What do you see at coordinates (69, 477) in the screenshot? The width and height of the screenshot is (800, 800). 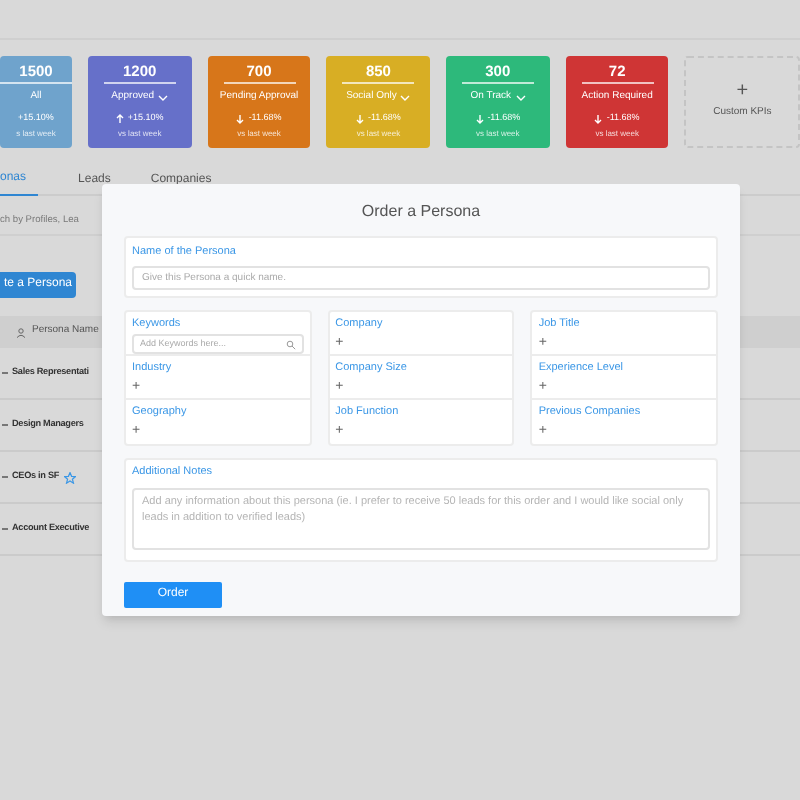 I see `star-icon` at bounding box center [69, 477].